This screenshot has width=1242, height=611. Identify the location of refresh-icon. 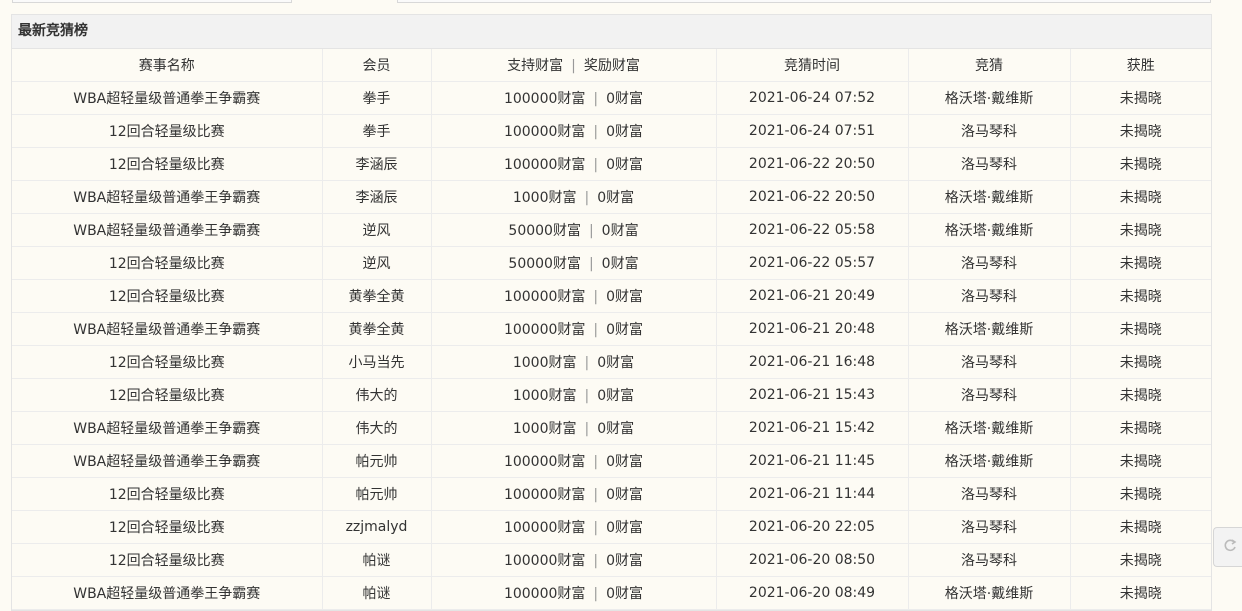
(1230, 545).